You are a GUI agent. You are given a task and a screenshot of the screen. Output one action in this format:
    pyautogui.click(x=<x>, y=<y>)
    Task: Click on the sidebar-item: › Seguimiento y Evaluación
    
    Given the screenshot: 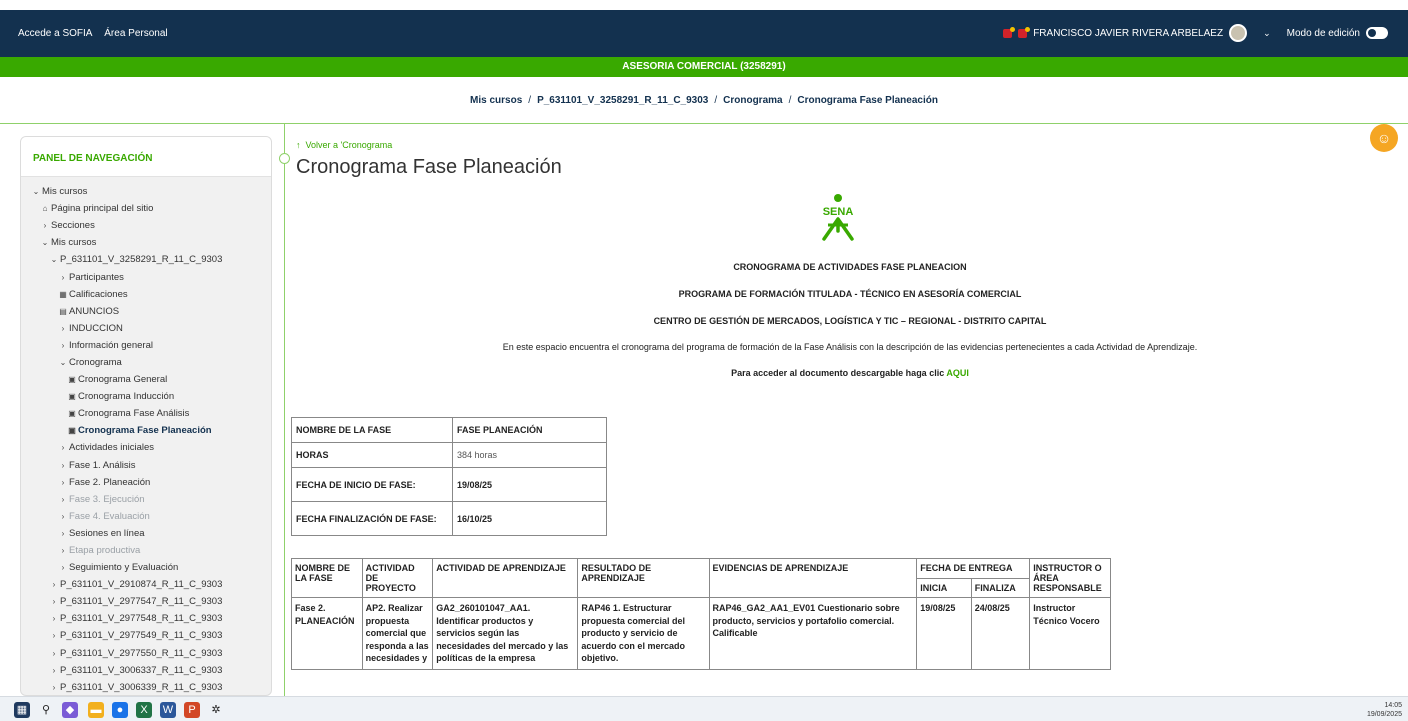 What is the action you would take?
    pyautogui.click(x=146, y=567)
    